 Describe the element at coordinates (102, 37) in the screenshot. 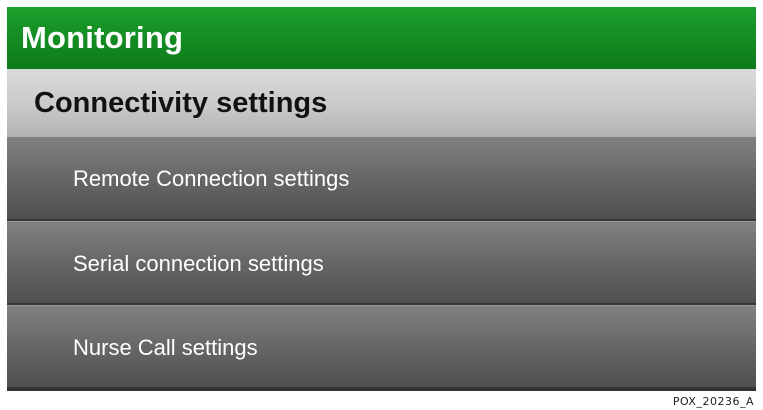

I see `screen-title: Monitoring` at that location.